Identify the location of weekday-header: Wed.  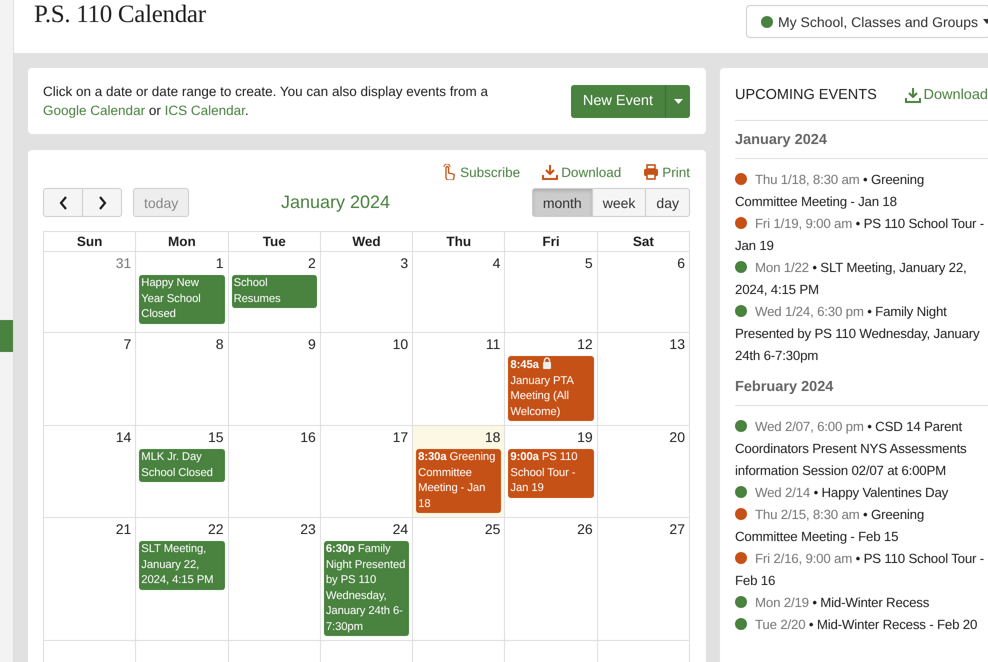
(367, 242).